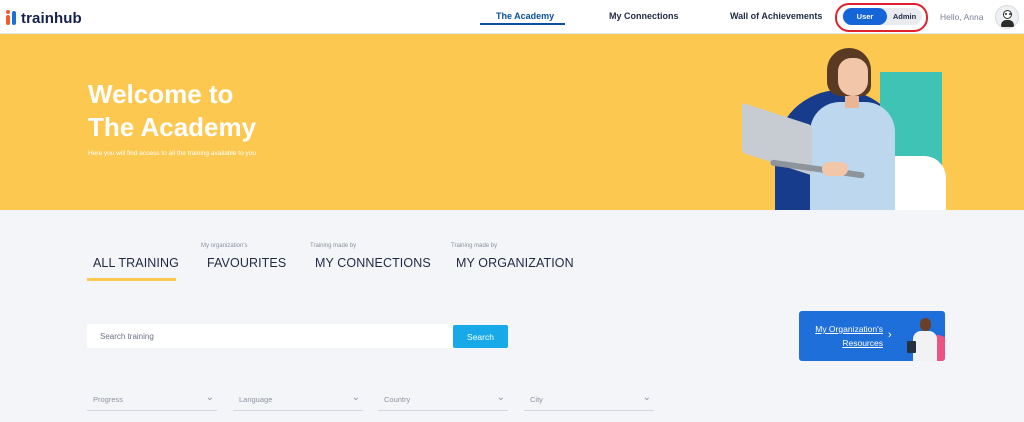  I want to click on role-toggle: User Admin, so click(882, 16).